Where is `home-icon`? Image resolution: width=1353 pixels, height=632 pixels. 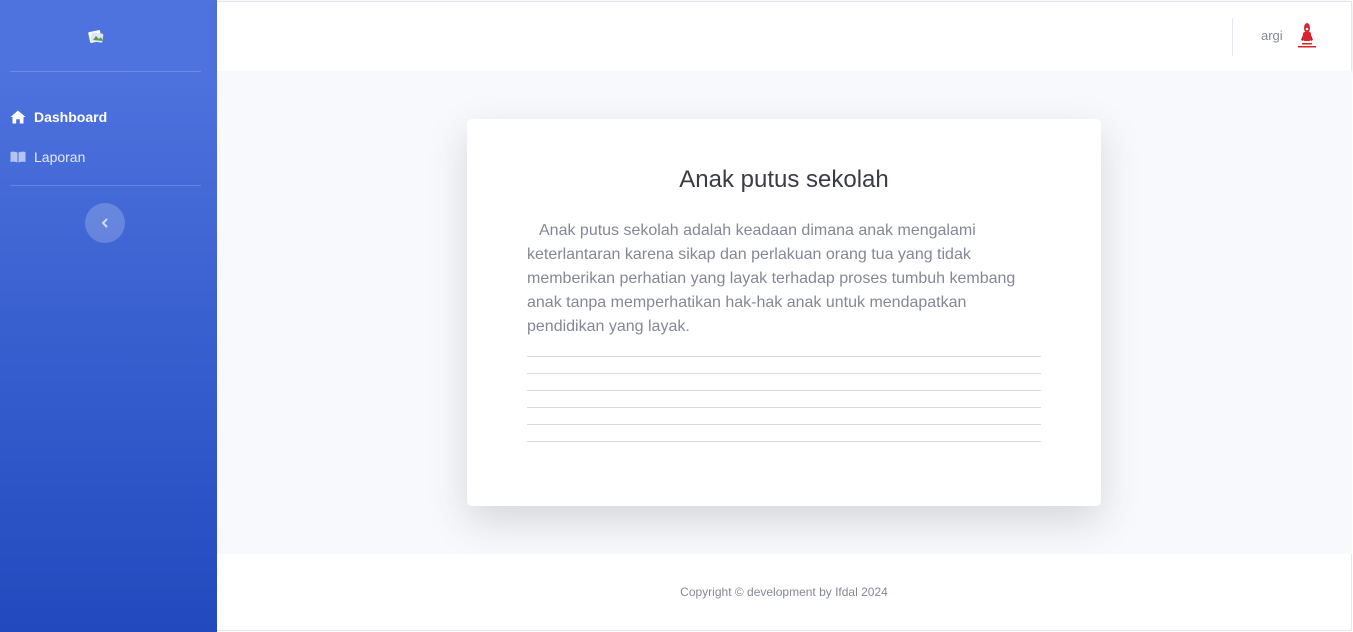 home-icon is located at coordinates (18, 117).